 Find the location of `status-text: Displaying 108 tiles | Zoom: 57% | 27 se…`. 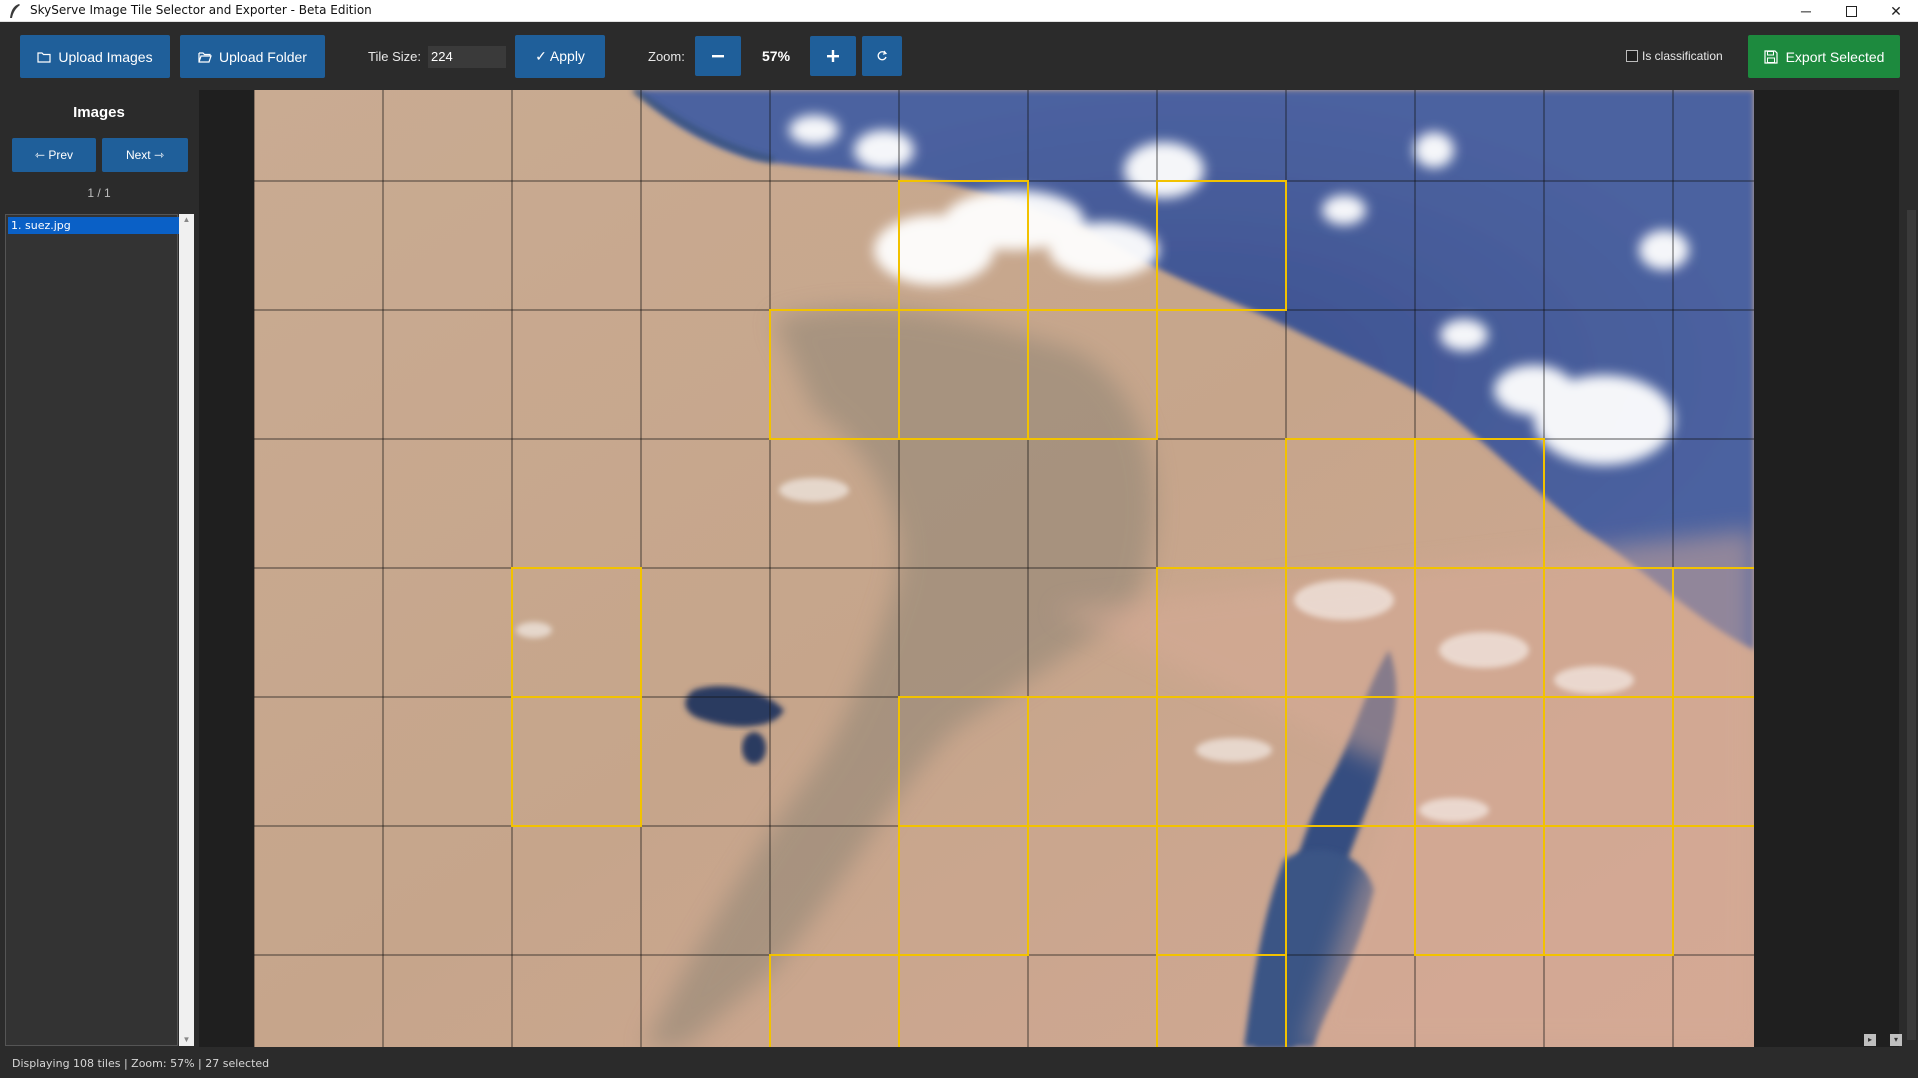

status-text: Displaying 108 tiles | Zoom: 57% | 27 se… is located at coordinates (141, 1063).